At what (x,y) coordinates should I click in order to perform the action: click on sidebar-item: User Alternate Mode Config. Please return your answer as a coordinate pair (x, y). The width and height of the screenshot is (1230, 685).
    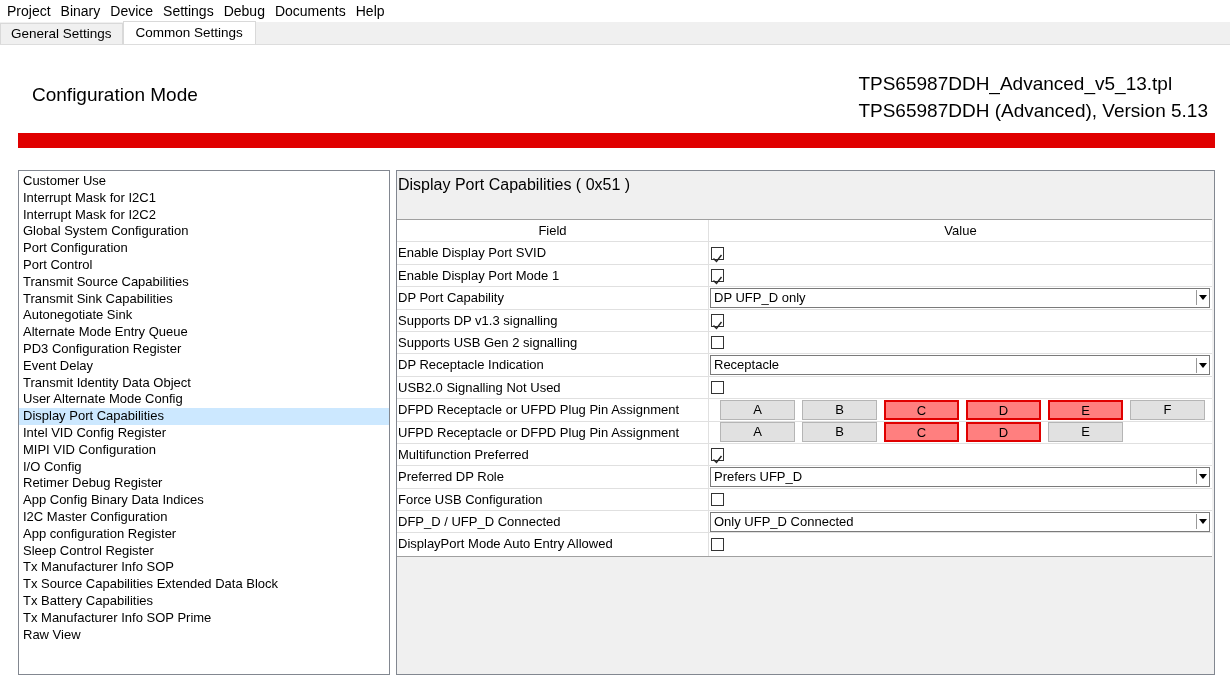
    Looking at the image, I should click on (204, 400).